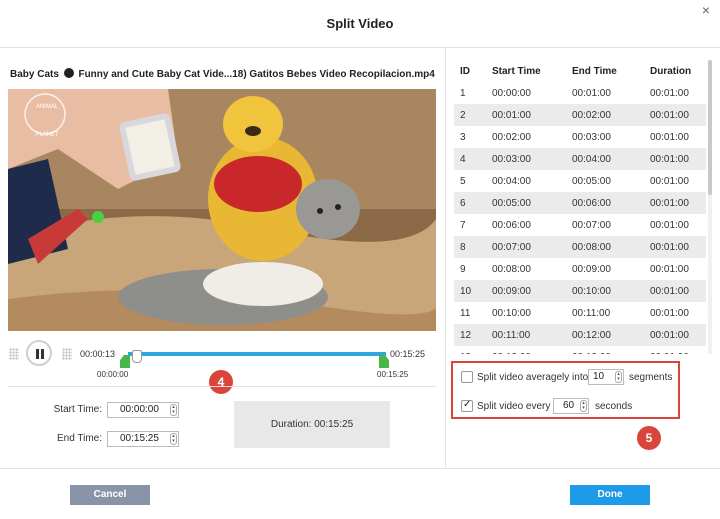 The image size is (720, 519). Describe the element at coordinates (599, 376) in the screenshot. I see `segments-count-value: 10` at that location.